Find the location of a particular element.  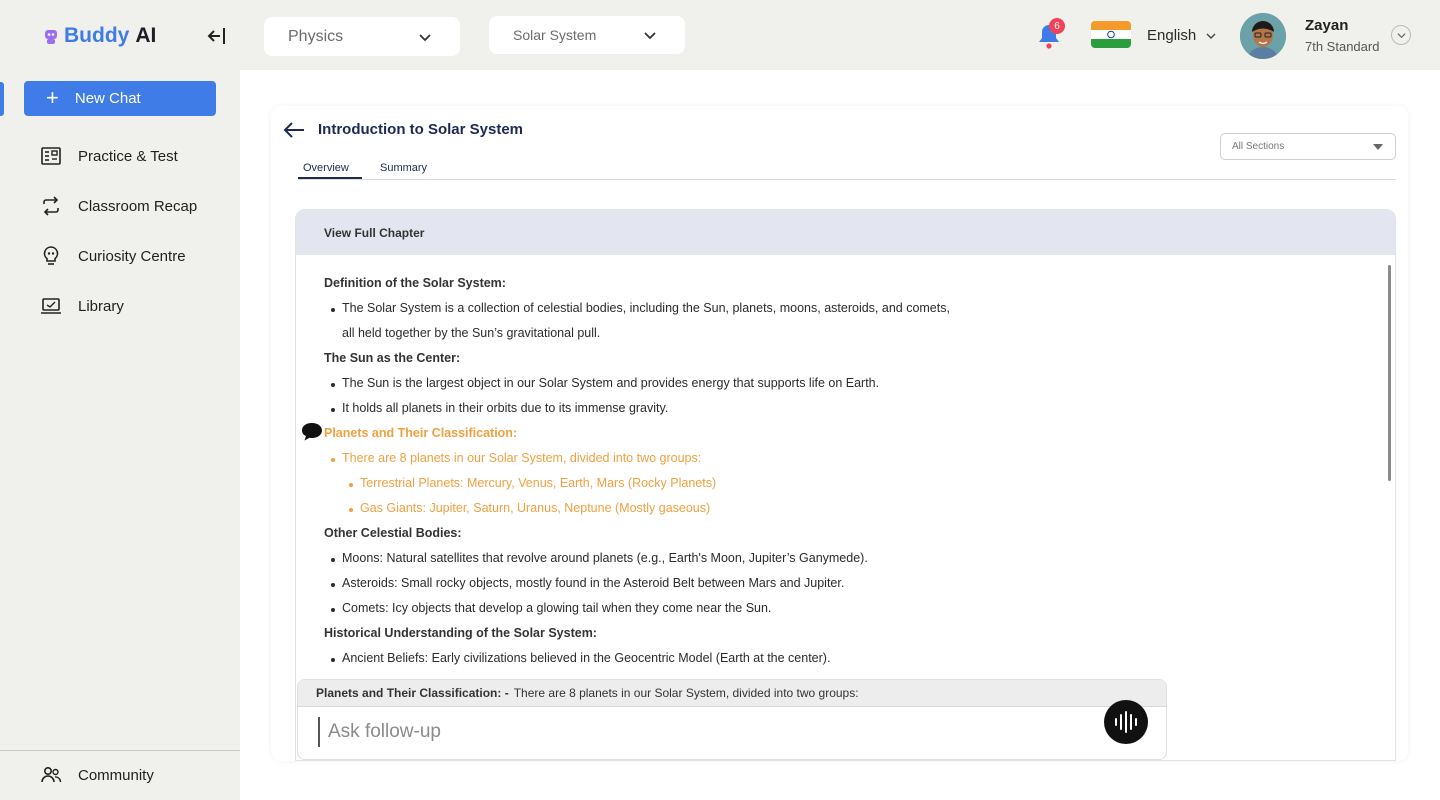

section-heading: Definition of the Solar System: is located at coordinates (415, 283).